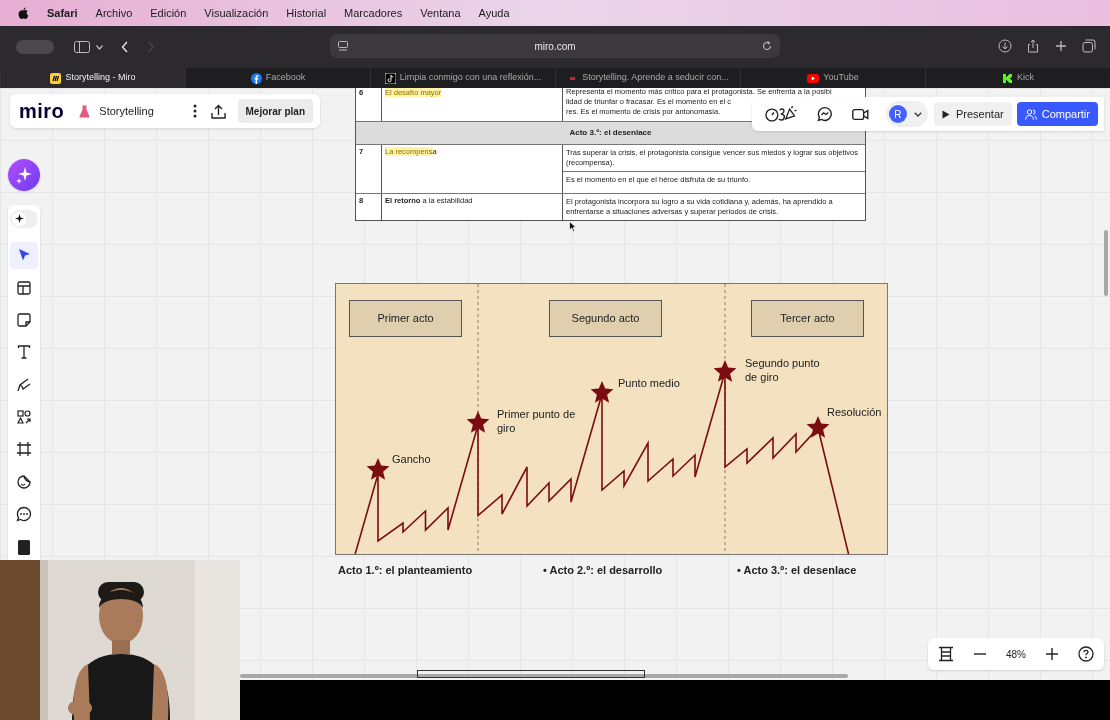 The image size is (1110, 720). I want to click on new-tab-icon, so click(1061, 46).